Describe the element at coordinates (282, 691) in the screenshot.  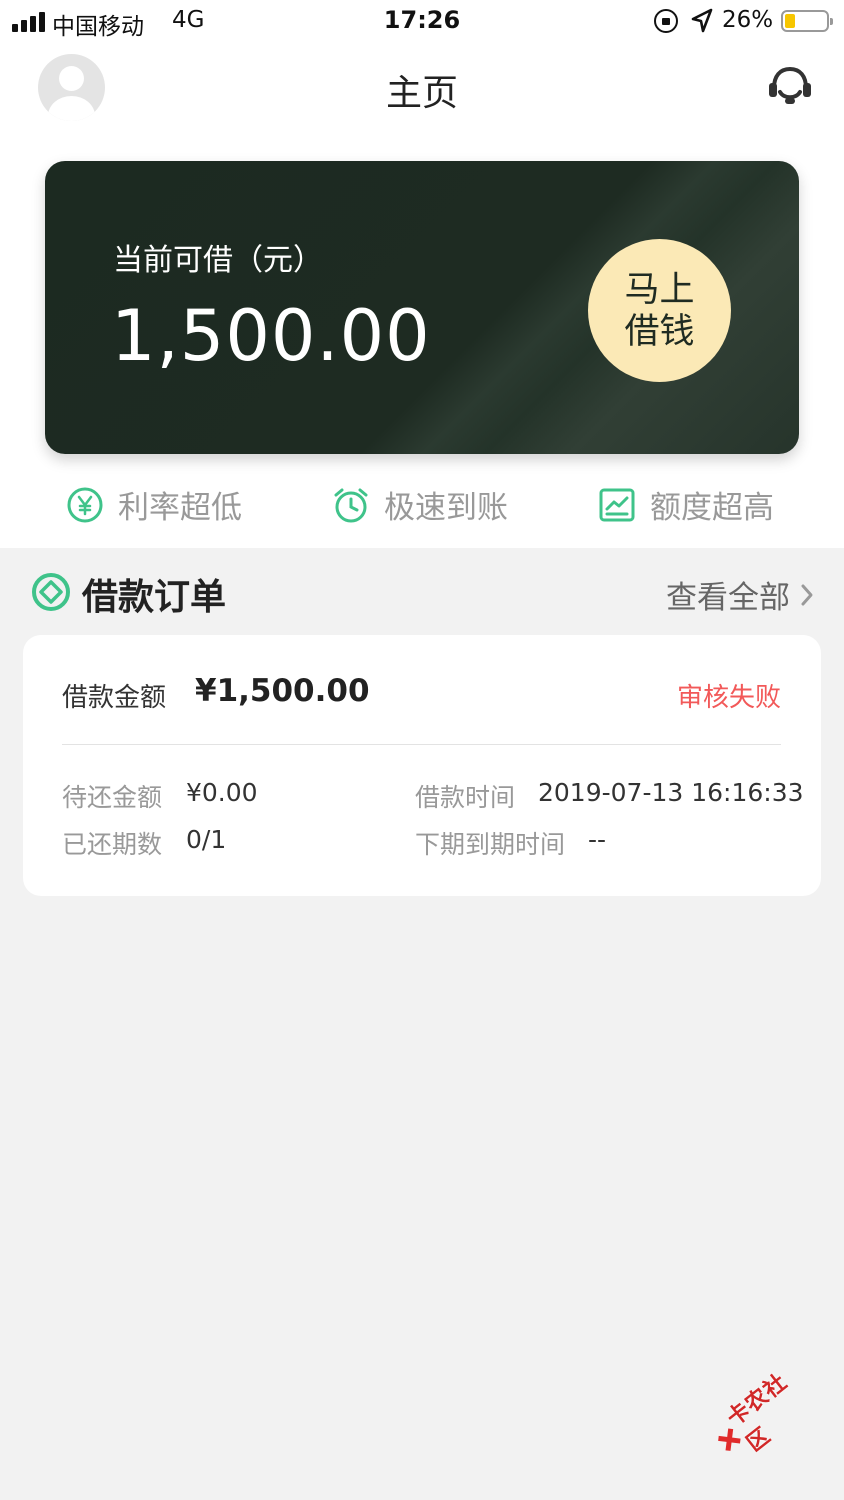
I see `loan-amount-value: ¥1,500.00` at that location.